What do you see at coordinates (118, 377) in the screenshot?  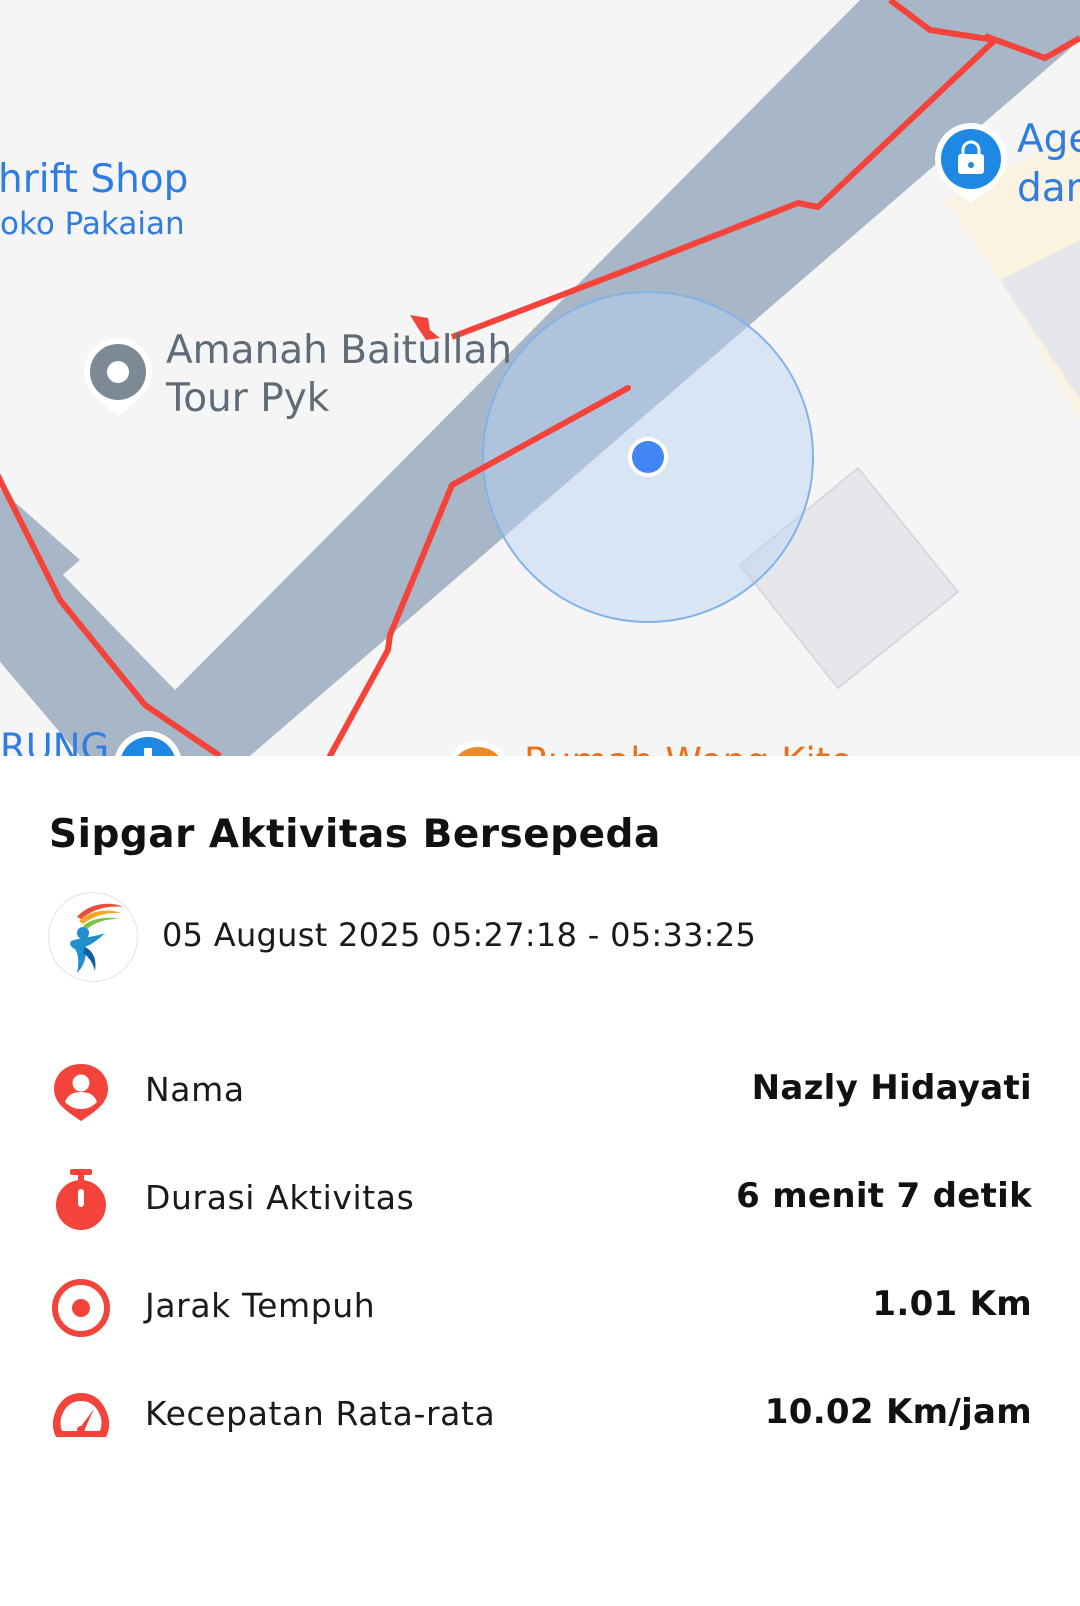 I see `place-pin-icon` at bounding box center [118, 377].